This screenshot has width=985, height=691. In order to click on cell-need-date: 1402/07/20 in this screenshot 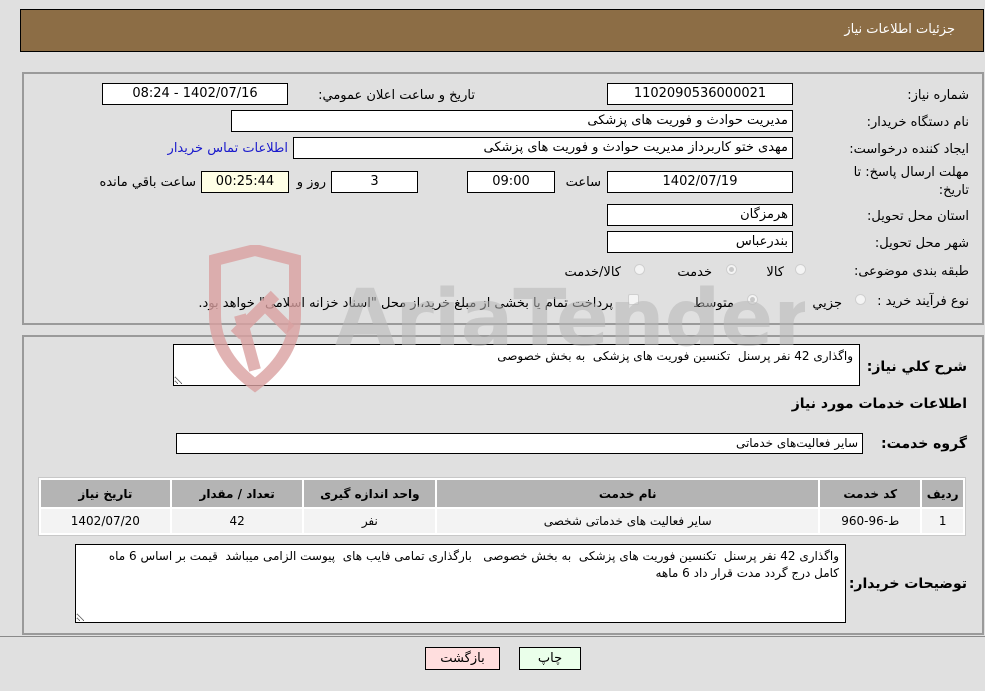, I will do `click(105, 521)`.